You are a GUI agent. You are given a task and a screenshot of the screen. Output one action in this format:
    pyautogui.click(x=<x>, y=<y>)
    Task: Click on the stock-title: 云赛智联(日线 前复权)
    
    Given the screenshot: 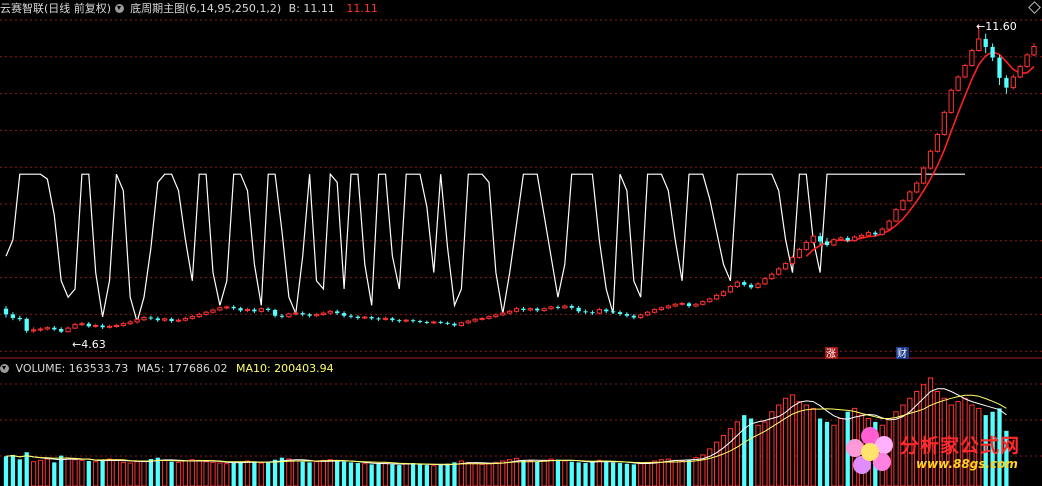 What is the action you would take?
    pyautogui.click(x=55, y=8)
    